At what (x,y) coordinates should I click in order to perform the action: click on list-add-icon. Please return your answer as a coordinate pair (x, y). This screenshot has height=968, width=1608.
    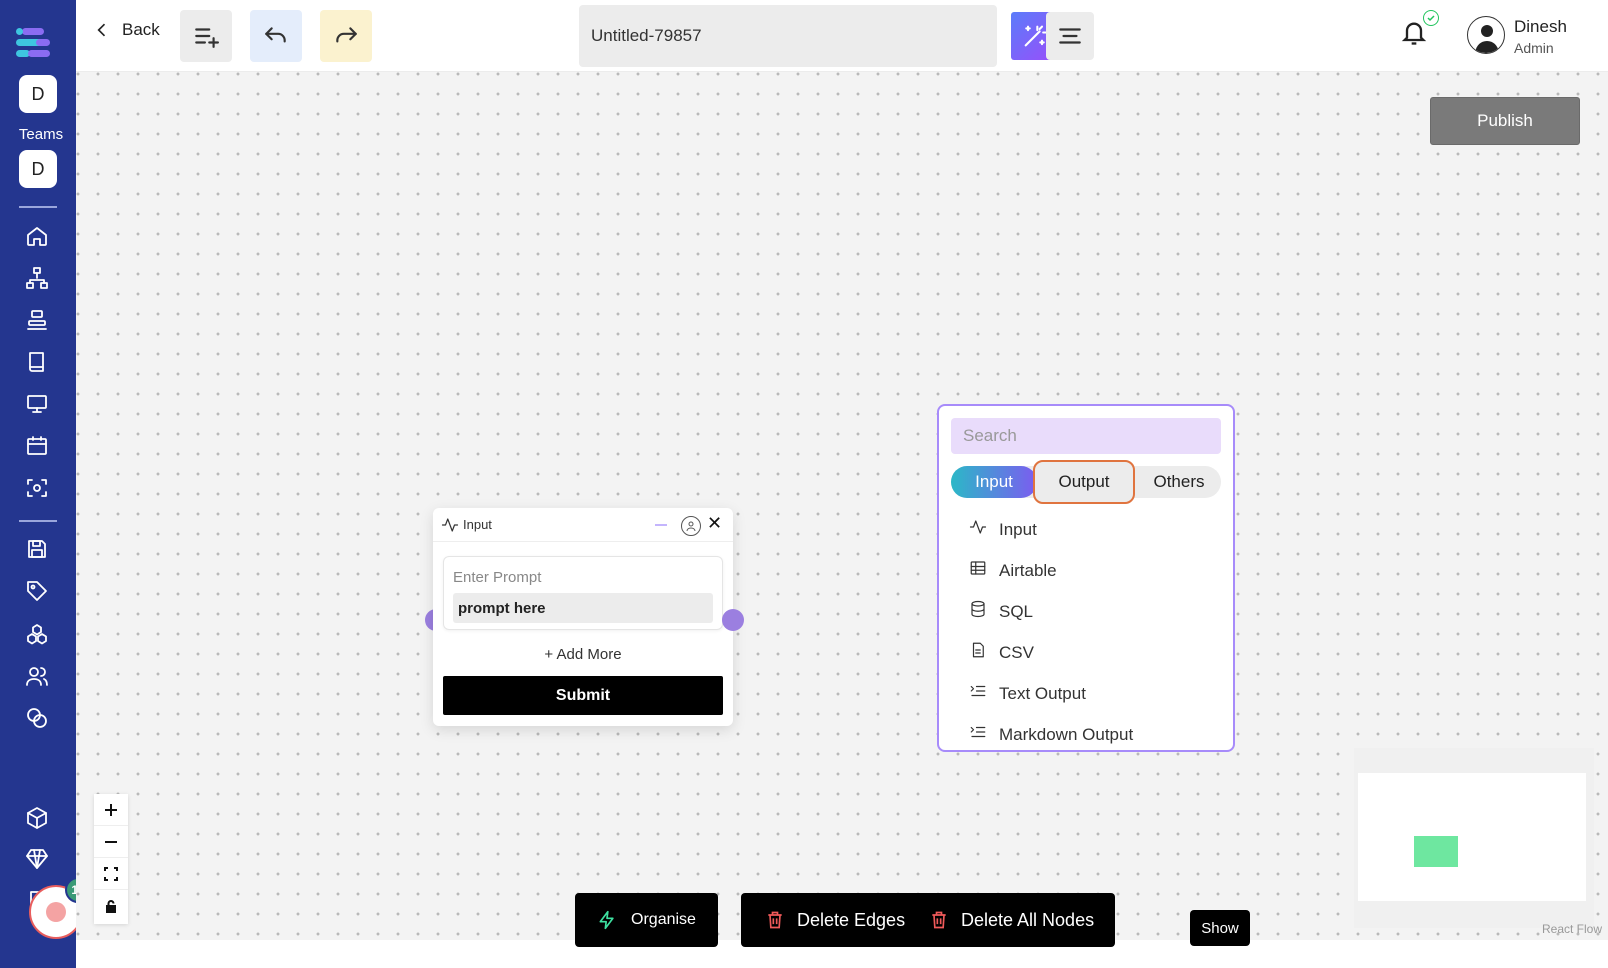
    Looking at the image, I should click on (207, 38).